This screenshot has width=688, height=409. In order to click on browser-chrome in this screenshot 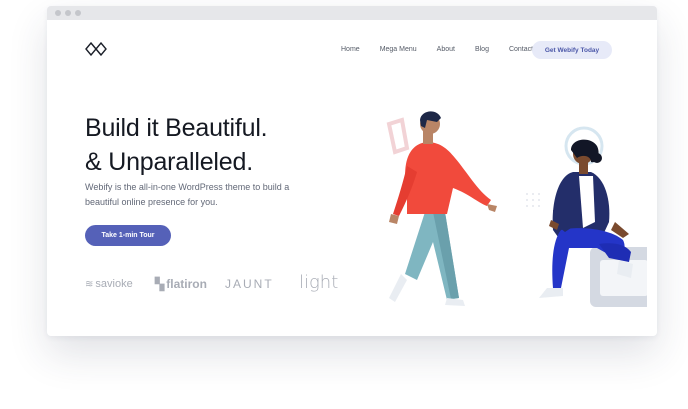, I will do `click(352, 13)`.